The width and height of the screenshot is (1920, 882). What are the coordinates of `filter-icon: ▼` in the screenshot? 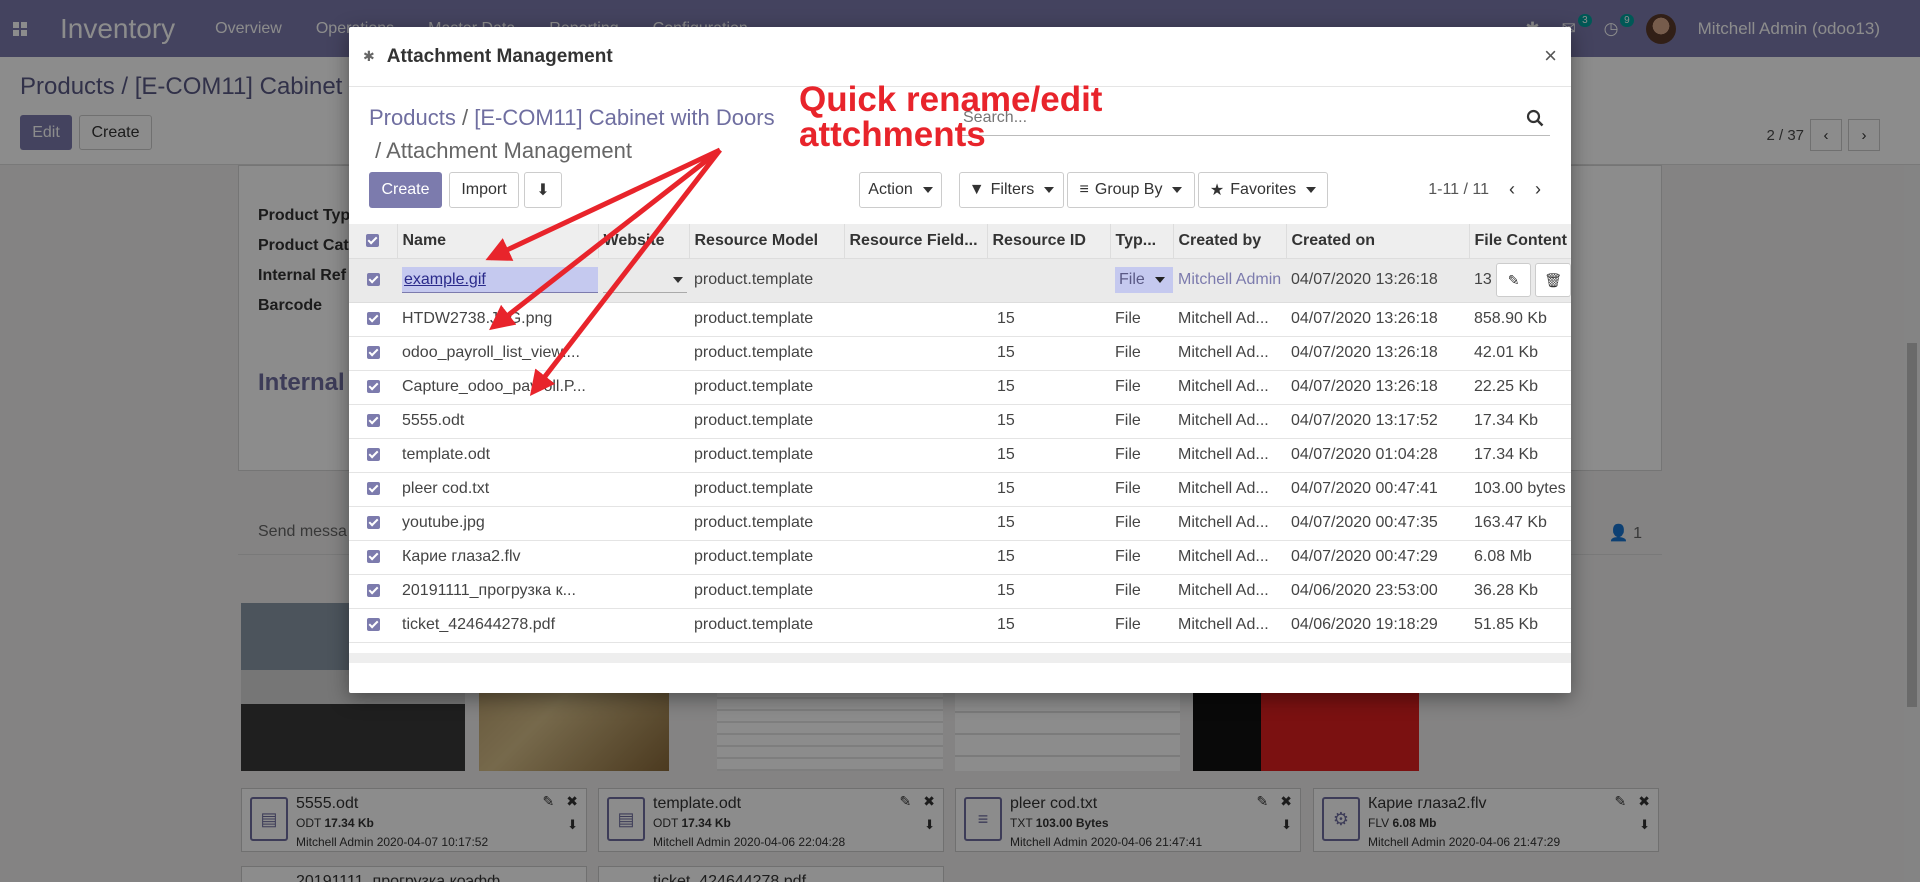 It's located at (976, 189).